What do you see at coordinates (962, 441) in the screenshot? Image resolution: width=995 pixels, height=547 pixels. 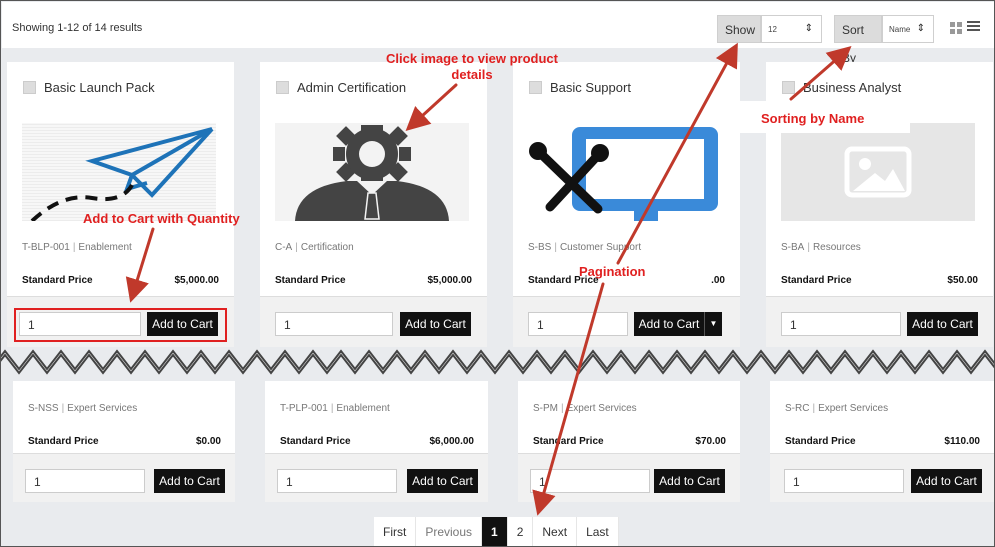 I see `price-value: $110.00` at bounding box center [962, 441].